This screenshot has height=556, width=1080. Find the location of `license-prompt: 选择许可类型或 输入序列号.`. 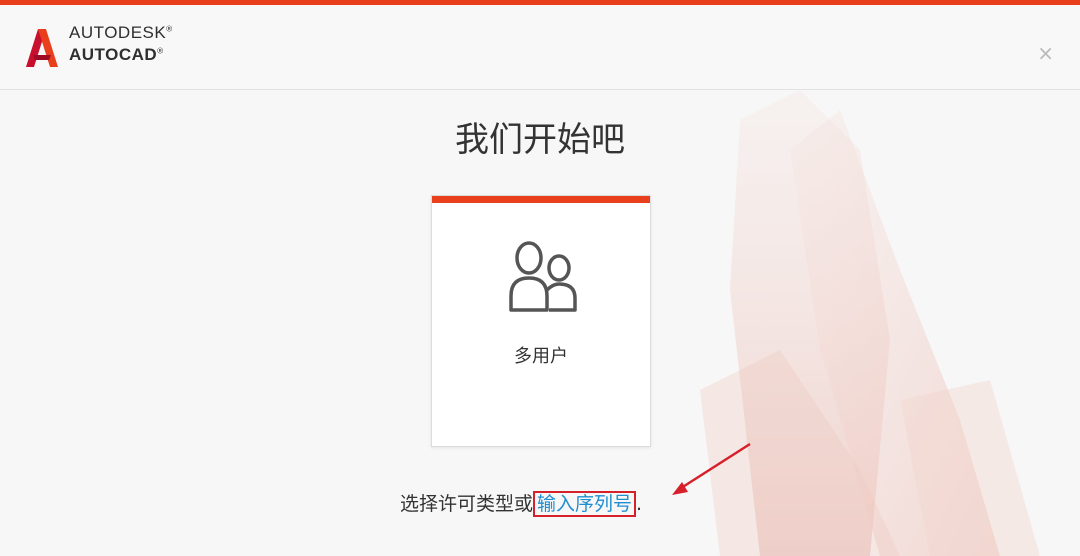

license-prompt: 选择许可类型或 输入序列号. is located at coordinates (521, 503).